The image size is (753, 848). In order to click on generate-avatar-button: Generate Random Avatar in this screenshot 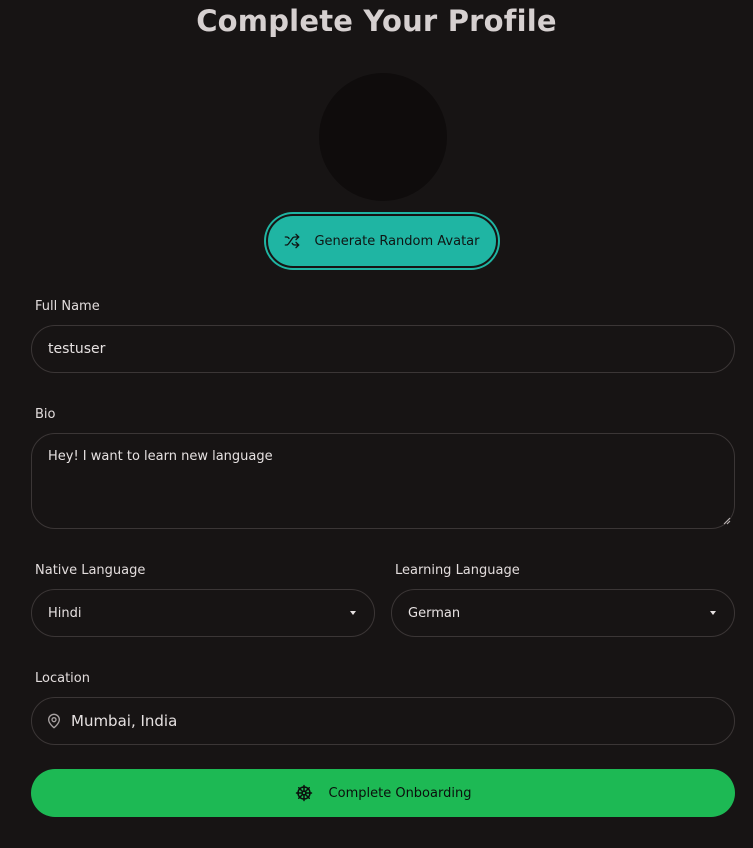, I will do `click(382, 241)`.